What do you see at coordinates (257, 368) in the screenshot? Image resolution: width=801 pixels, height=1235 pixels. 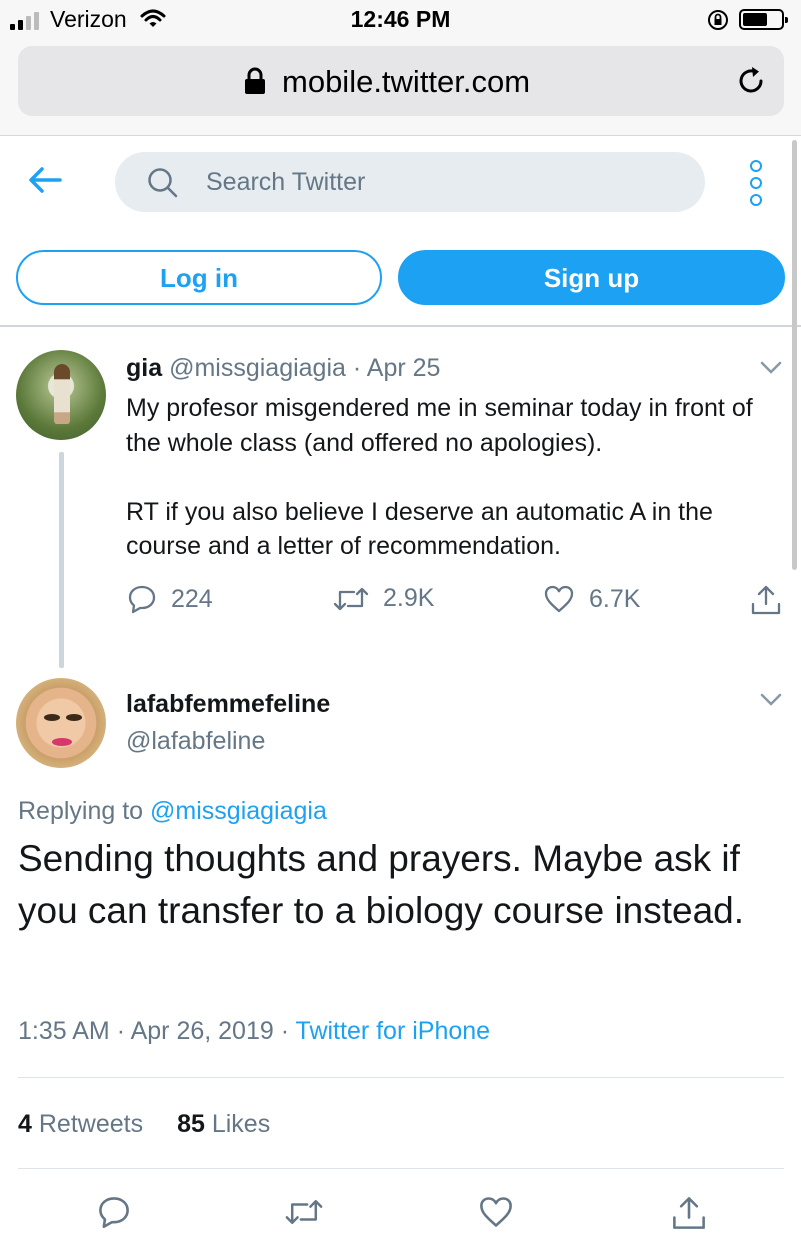 I see `tweet-author-handle: @missgiagiagia` at bounding box center [257, 368].